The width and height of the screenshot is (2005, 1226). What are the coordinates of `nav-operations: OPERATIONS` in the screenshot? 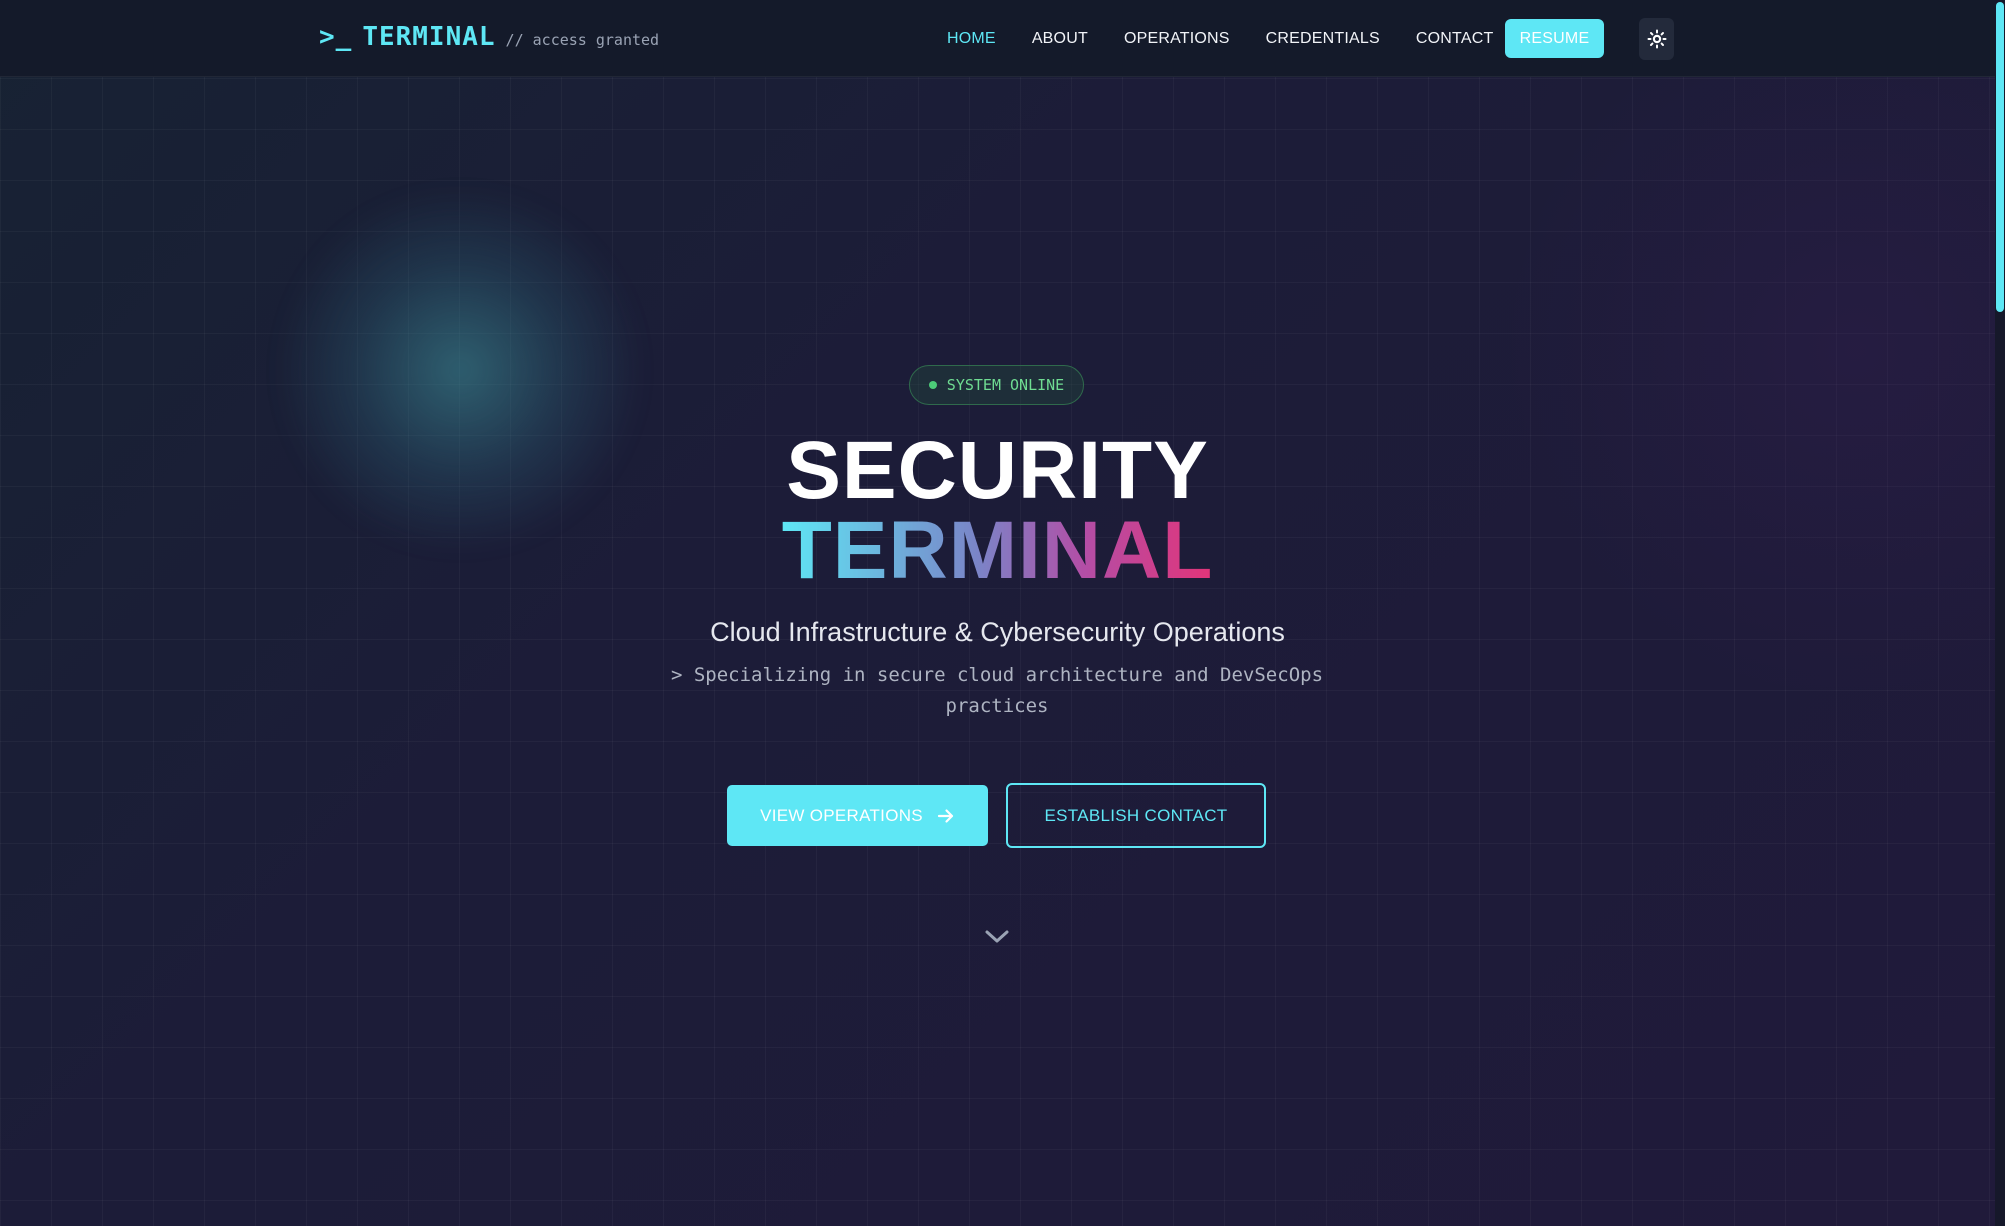 It's located at (1177, 39).